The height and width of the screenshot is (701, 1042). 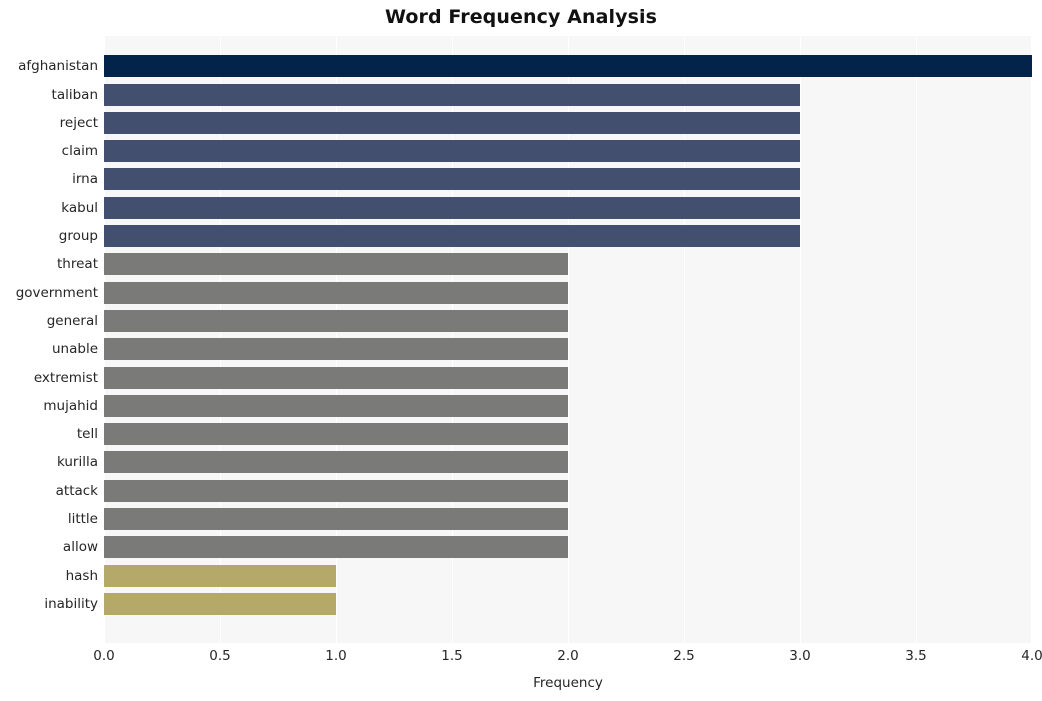 What do you see at coordinates (220, 656) in the screenshot?
I see `x-axis-tick-label: 0.5` at bounding box center [220, 656].